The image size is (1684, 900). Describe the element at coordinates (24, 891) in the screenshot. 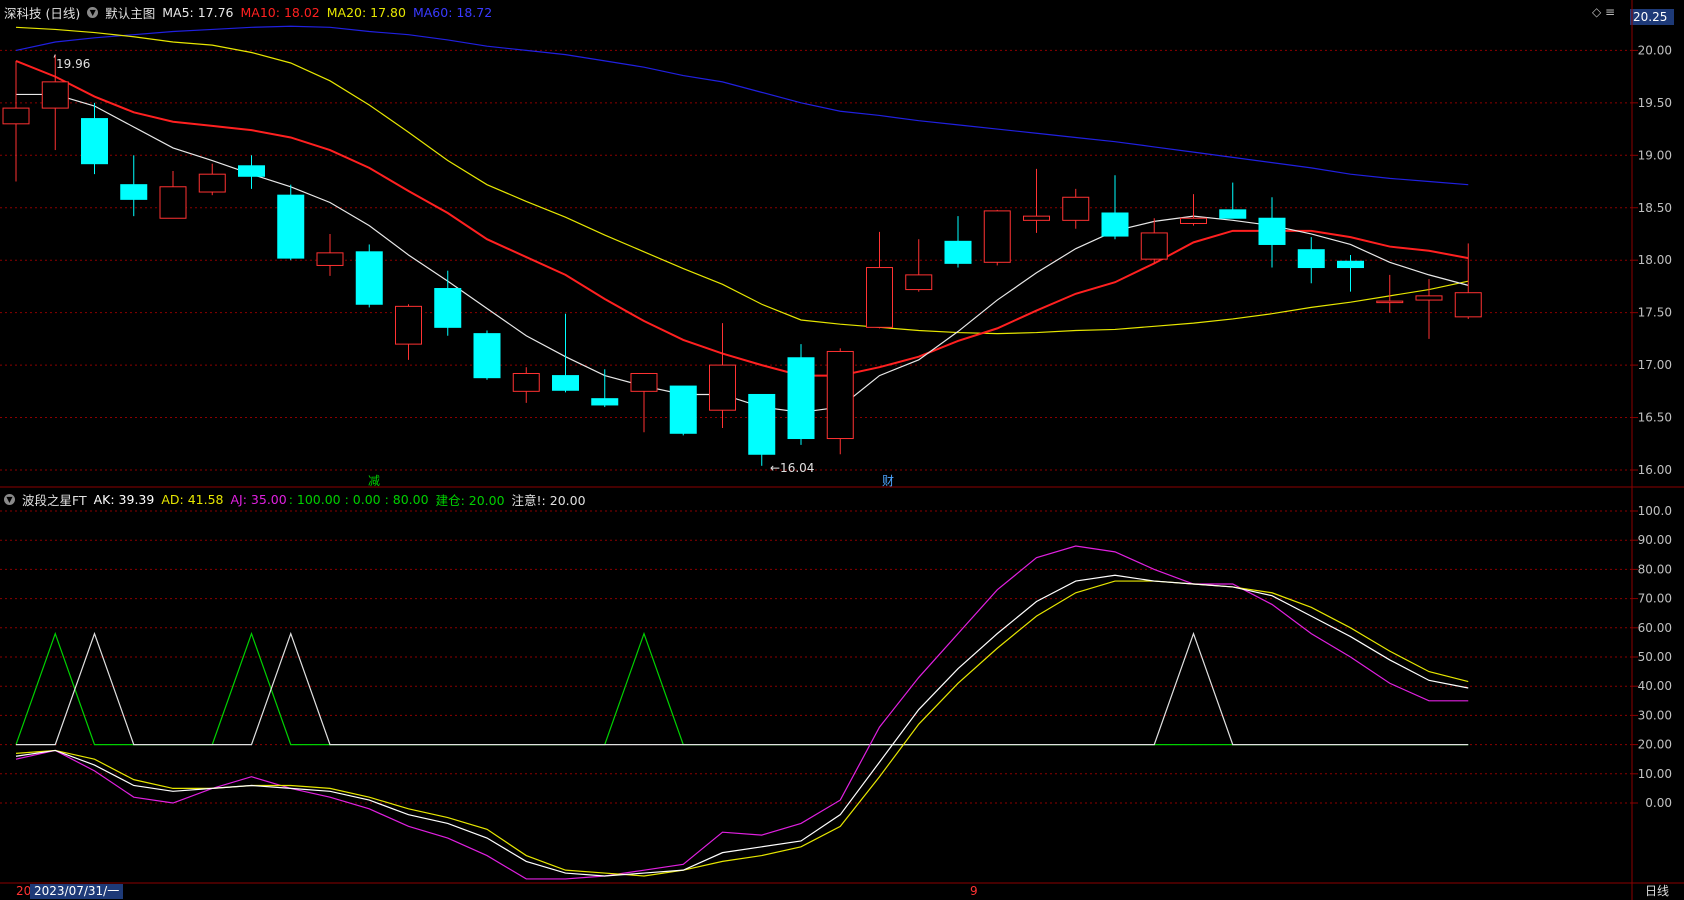

I see `bottom-year-fragment: 20` at that location.